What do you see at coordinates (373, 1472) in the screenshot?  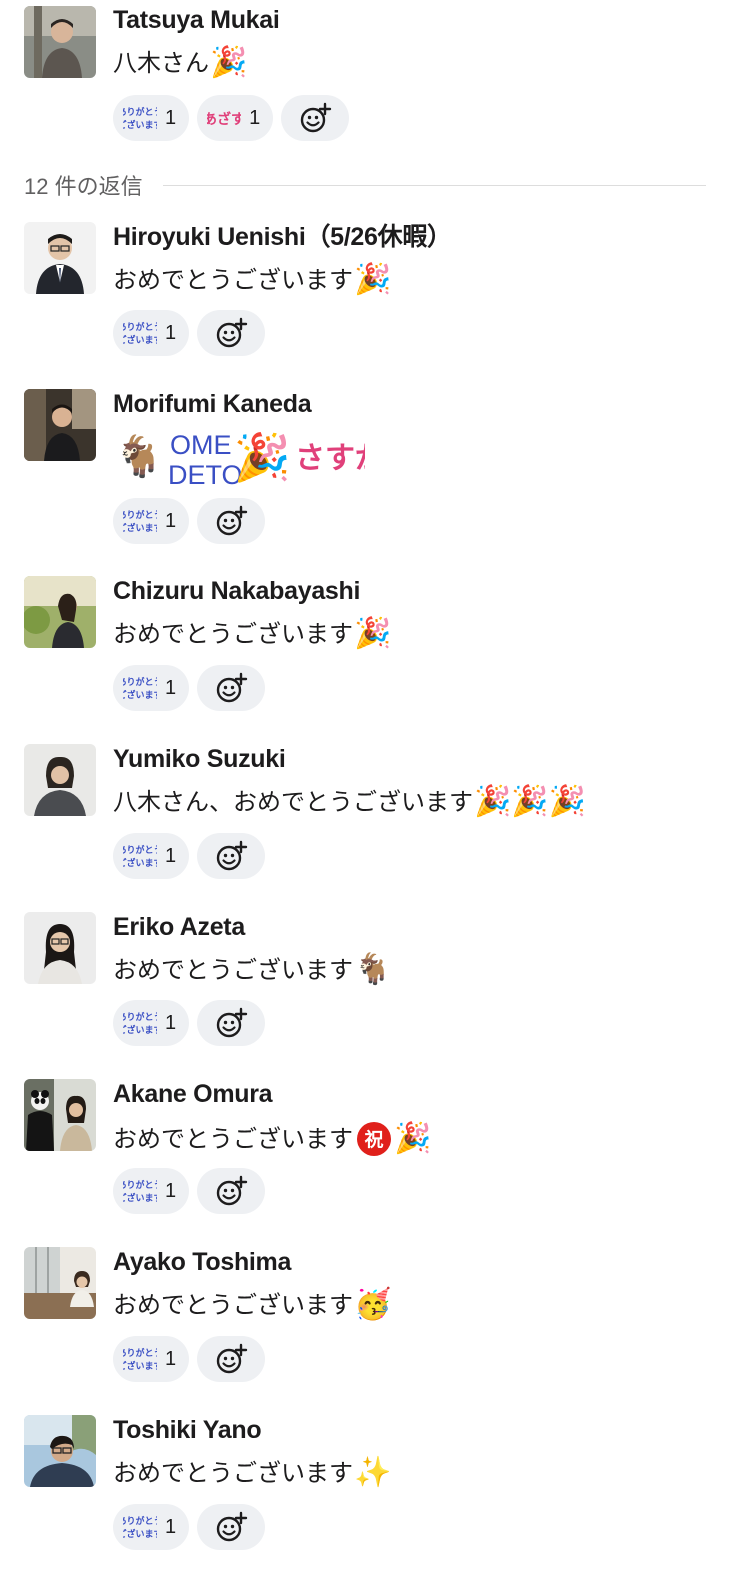 I see `sparkles-icon: ✨` at bounding box center [373, 1472].